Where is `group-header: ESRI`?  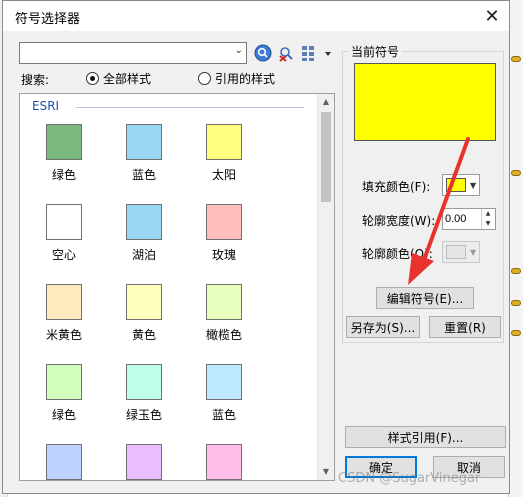
group-header: ESRI is located at coordinates (46, 106).